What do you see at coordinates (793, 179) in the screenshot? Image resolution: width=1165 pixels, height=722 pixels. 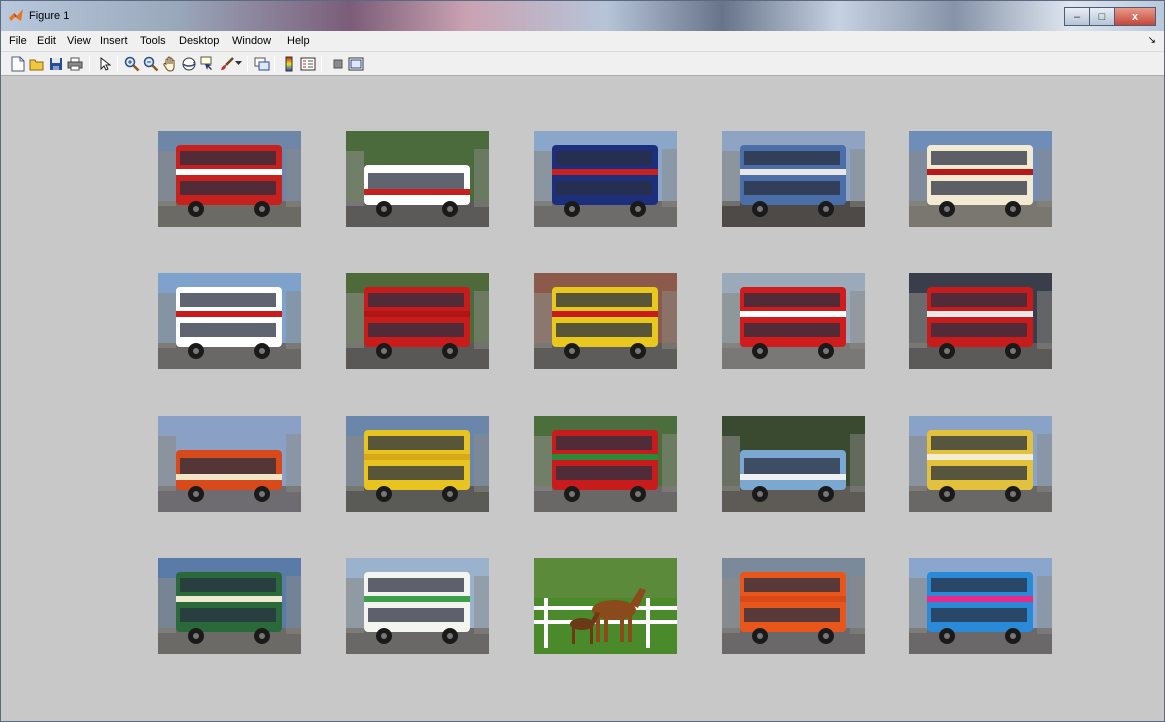 I see `image-blue-white-double-decker` at bounding box center [793, 179].